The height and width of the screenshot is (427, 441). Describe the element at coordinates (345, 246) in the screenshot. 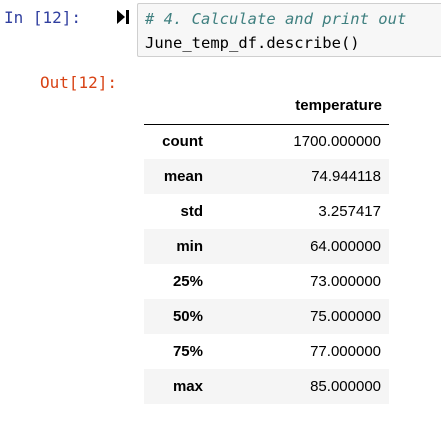

I see `row-value: 64.000000` at that location.